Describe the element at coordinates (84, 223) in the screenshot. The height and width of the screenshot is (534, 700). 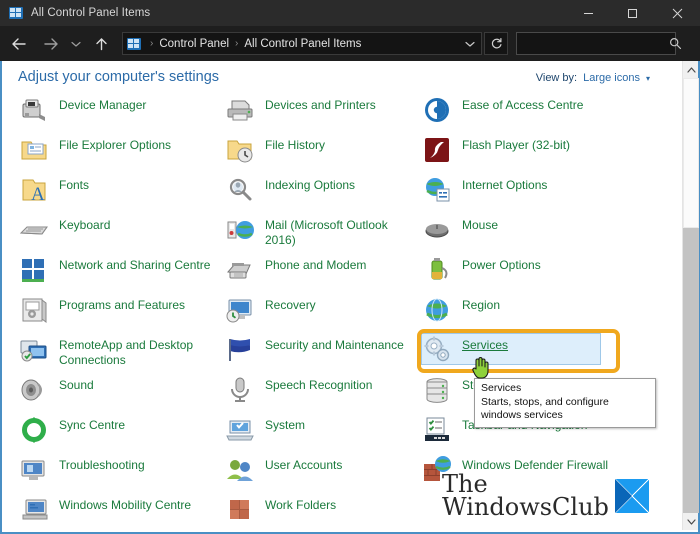
I see `control-panel-item-label: Keyboard` at that location.